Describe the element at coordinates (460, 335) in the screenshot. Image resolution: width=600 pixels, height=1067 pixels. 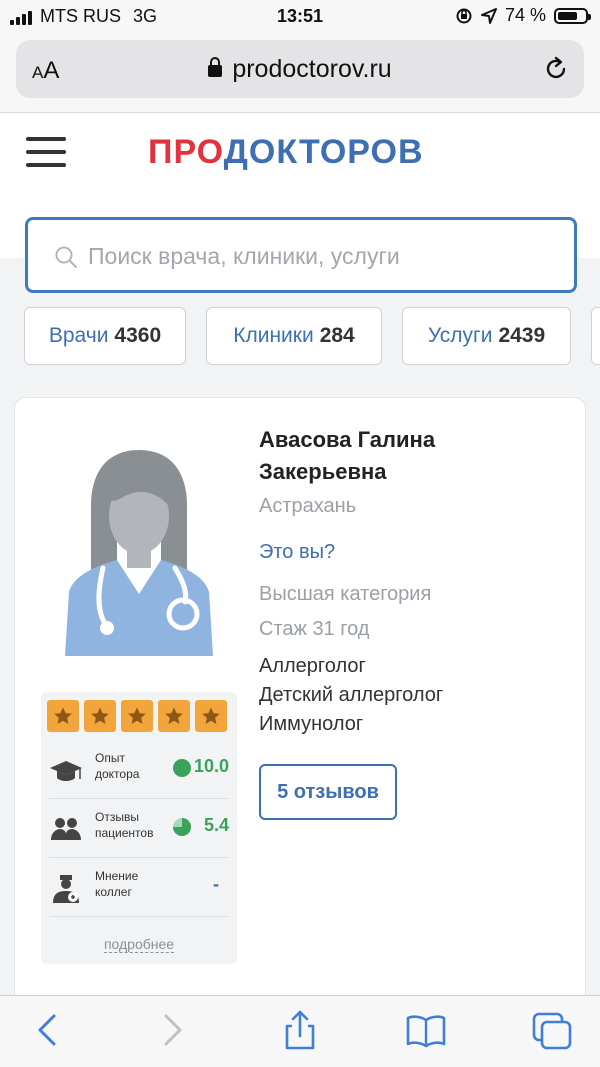
I see `tab-label: Услуги` at that location.